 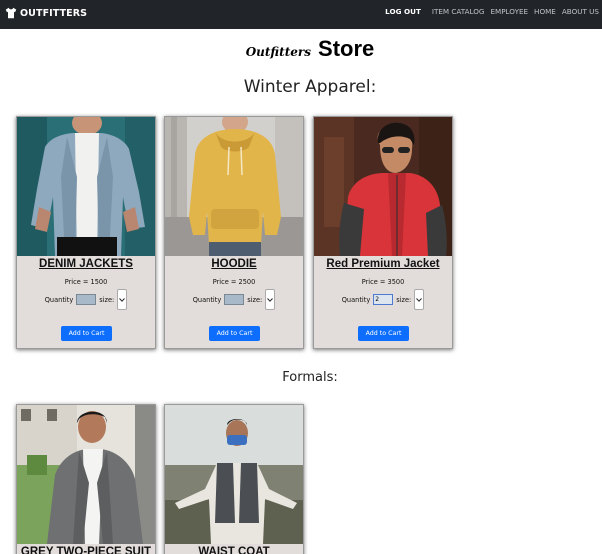 What do you see at coordinates (86, 474) in the screenshot?
I see `product-image-grey-suit` at bounding box center [86, 474].